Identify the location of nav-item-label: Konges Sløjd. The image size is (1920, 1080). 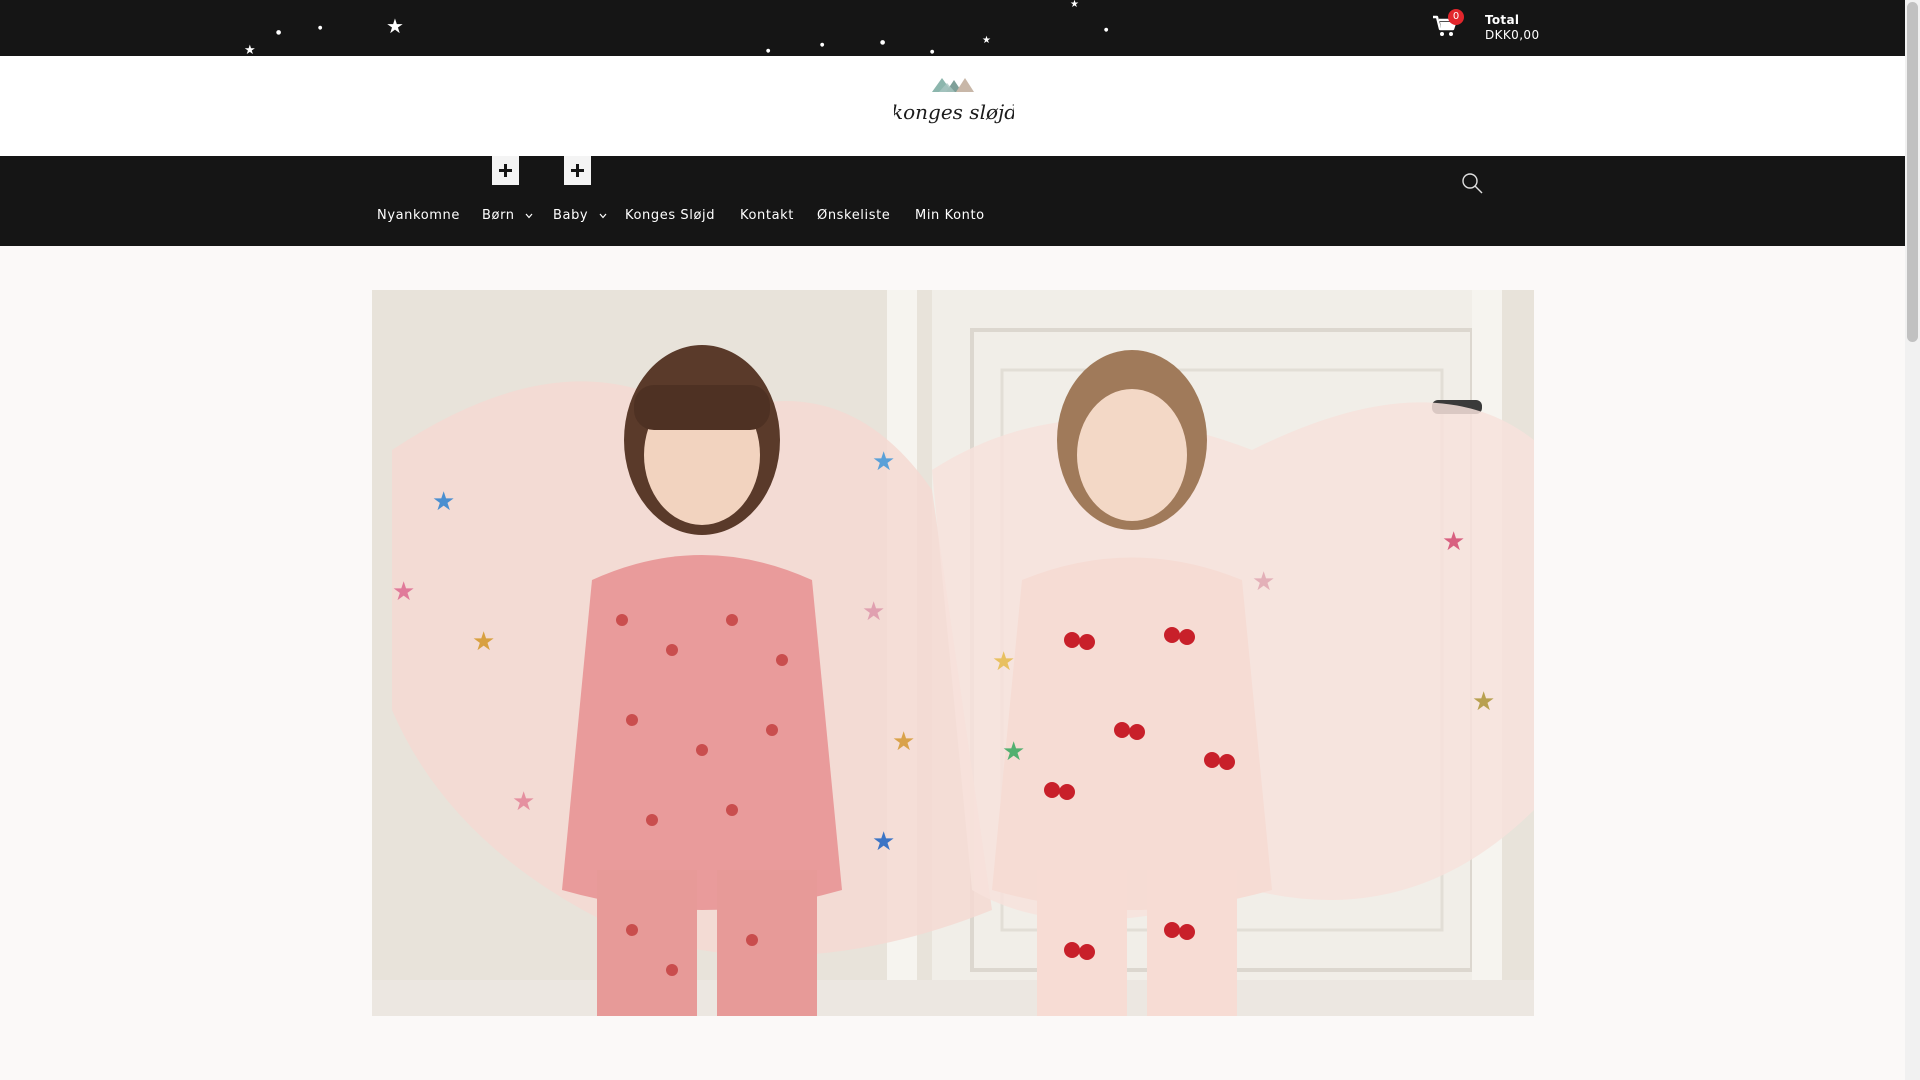
(670, 215).